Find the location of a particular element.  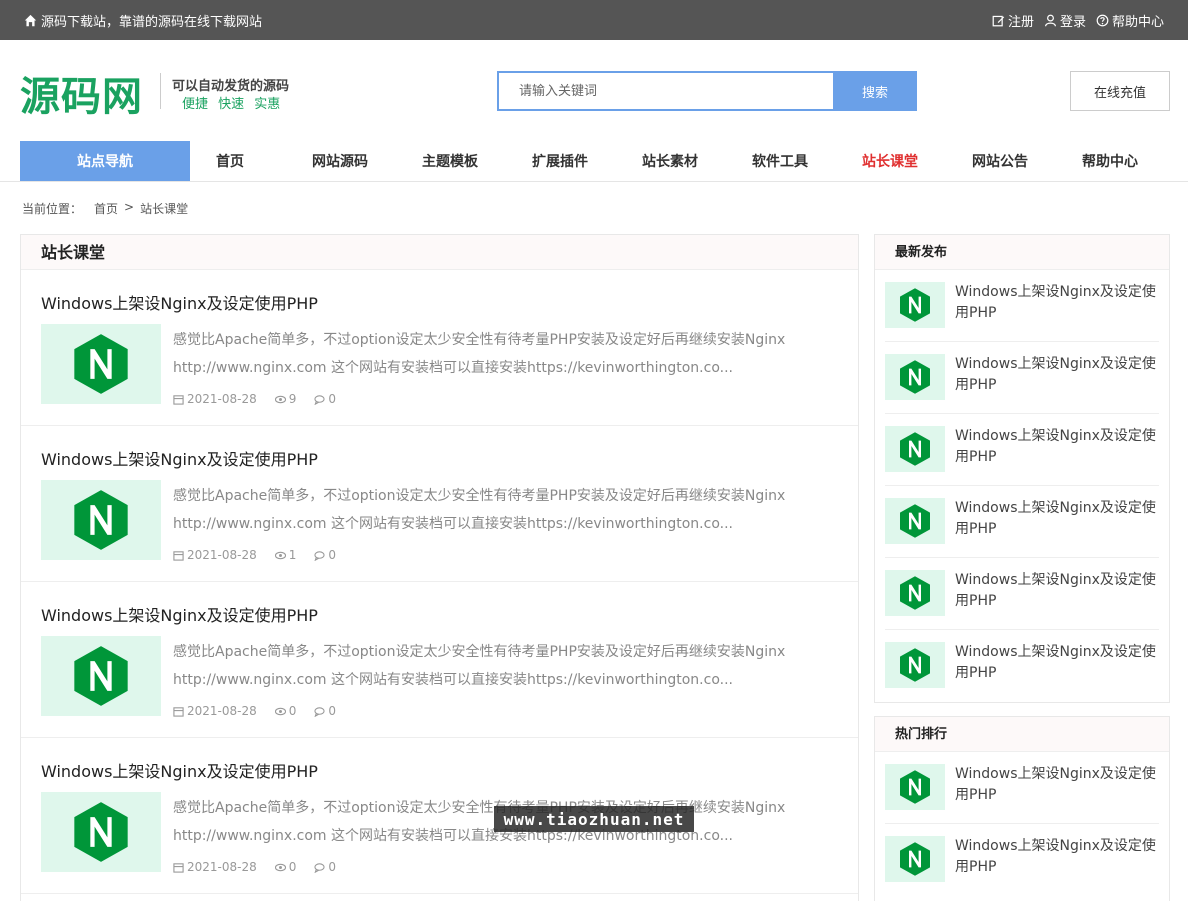

article-meta: 2021-08-28 9 0 is located at coordinates (254, 399).